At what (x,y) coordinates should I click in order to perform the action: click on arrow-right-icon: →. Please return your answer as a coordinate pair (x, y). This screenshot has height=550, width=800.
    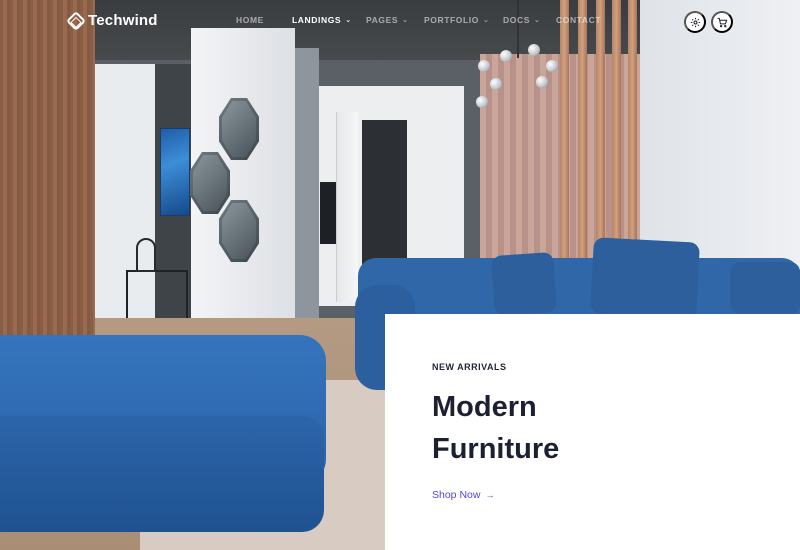
    Looking at the image, I should click on (490, 495).